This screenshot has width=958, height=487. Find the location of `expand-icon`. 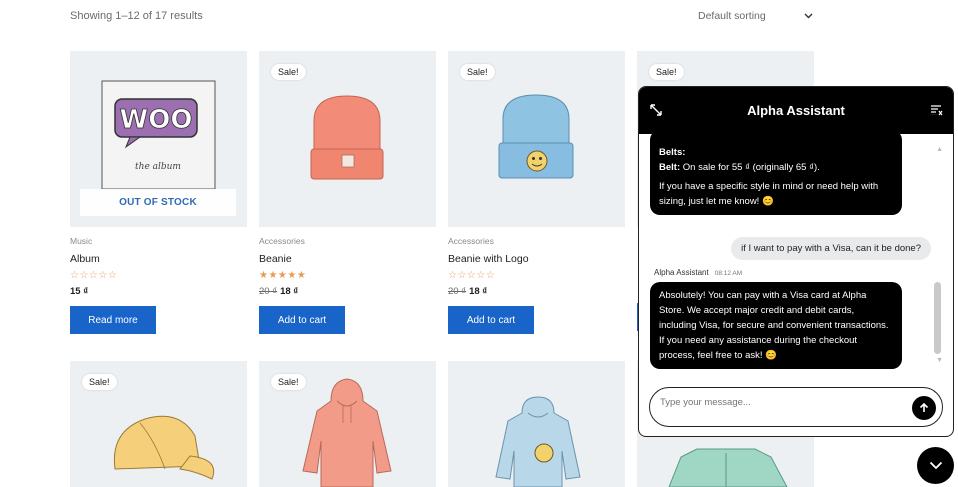

expand-icon is located at coordinates (656, 110).